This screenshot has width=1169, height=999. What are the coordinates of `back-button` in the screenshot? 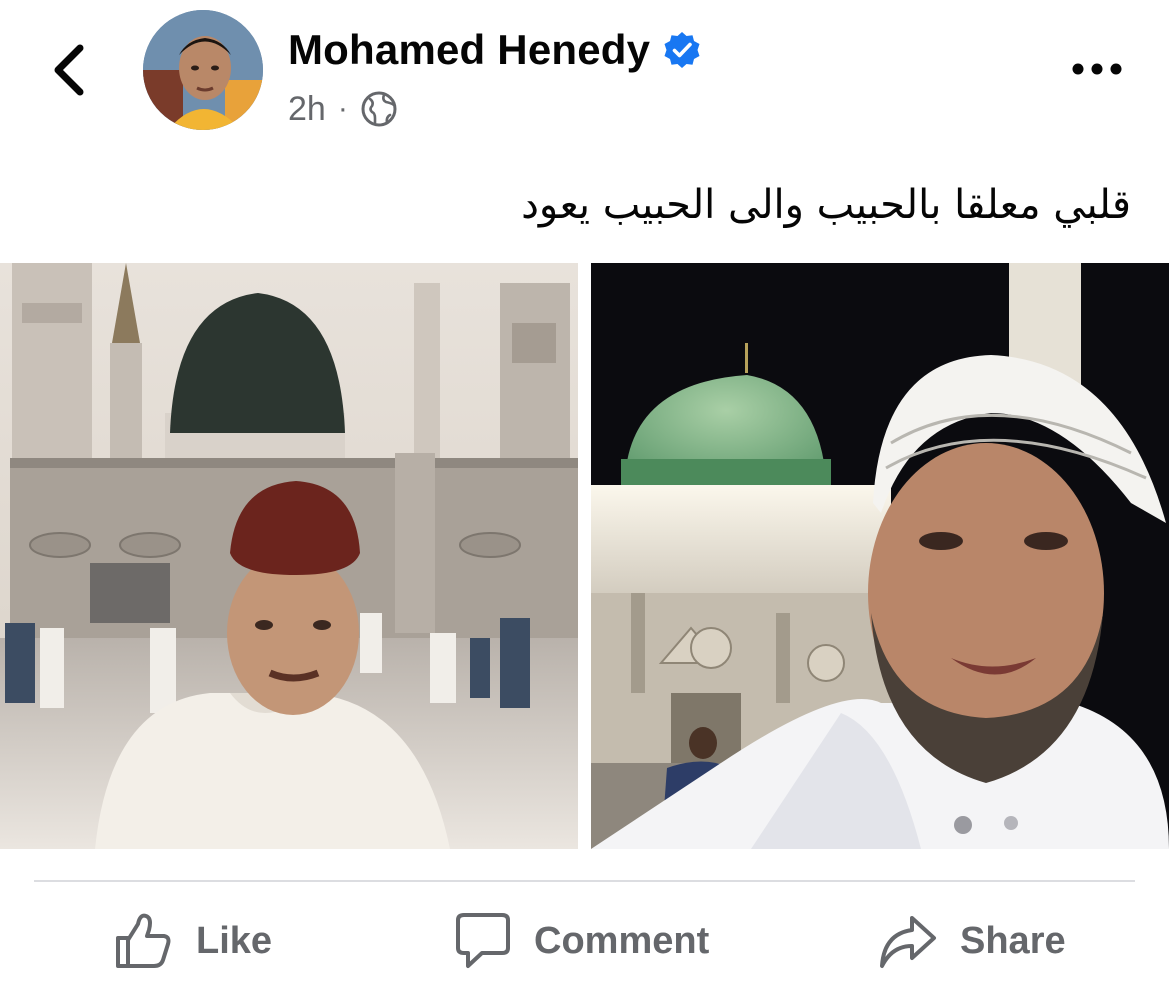 It's located at (70, 70).